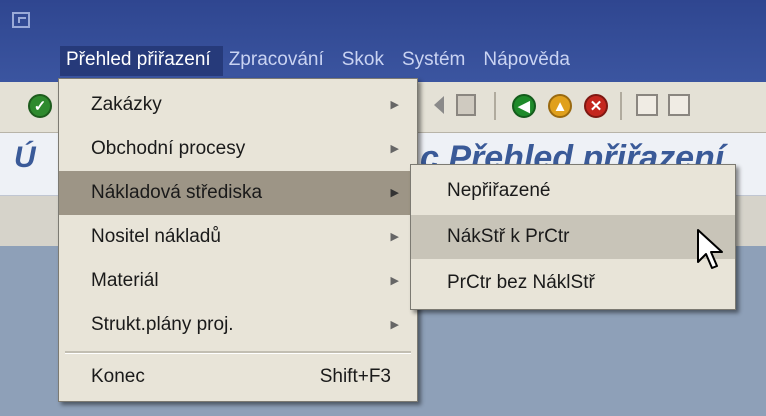 The image size is (766, 416). What do you see at coordinates (279, 61) in the screenshot?
I see `menu-zpracovani: Zpracování` at bounding box center [279, 61].